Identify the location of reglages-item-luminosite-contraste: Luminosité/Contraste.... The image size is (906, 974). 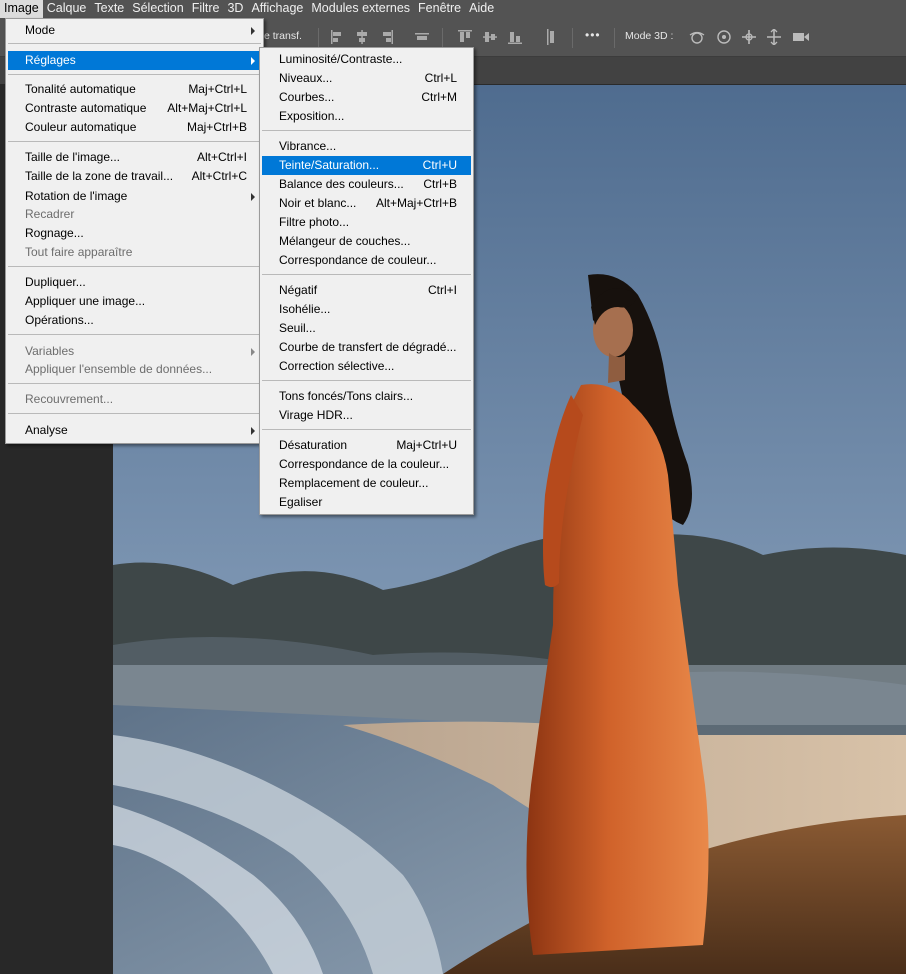
(366, 59).